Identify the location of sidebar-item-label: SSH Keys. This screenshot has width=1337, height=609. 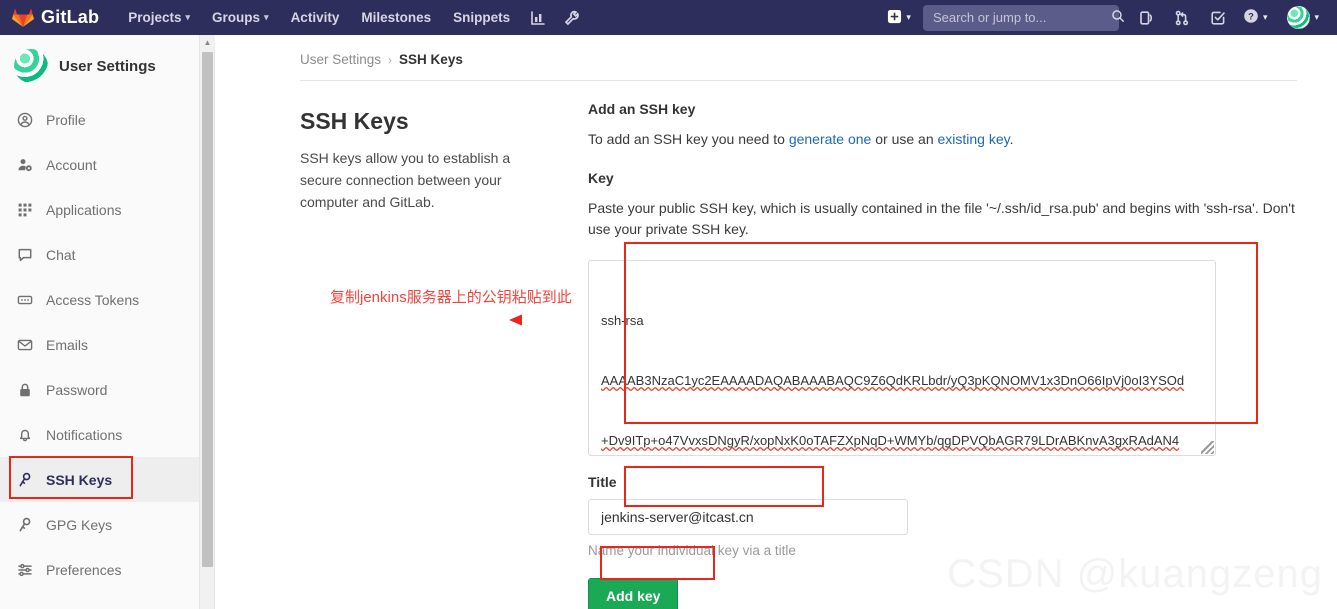
(79, 479).